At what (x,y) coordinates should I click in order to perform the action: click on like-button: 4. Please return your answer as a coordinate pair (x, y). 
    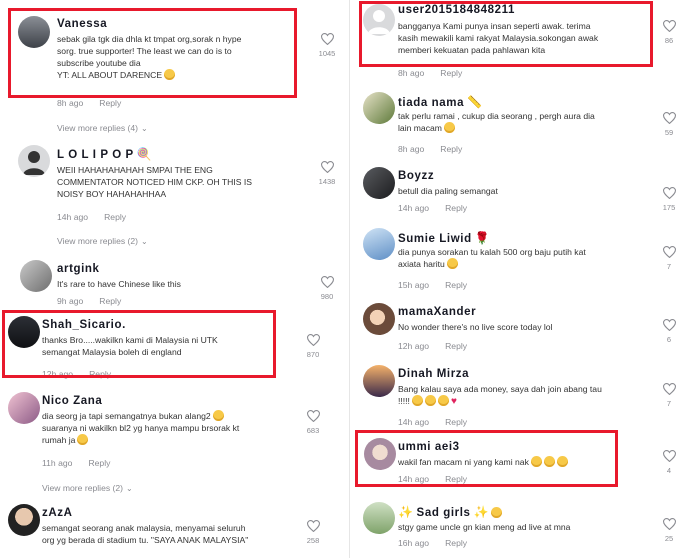
    Looking at the image, I should click on (669, 462).